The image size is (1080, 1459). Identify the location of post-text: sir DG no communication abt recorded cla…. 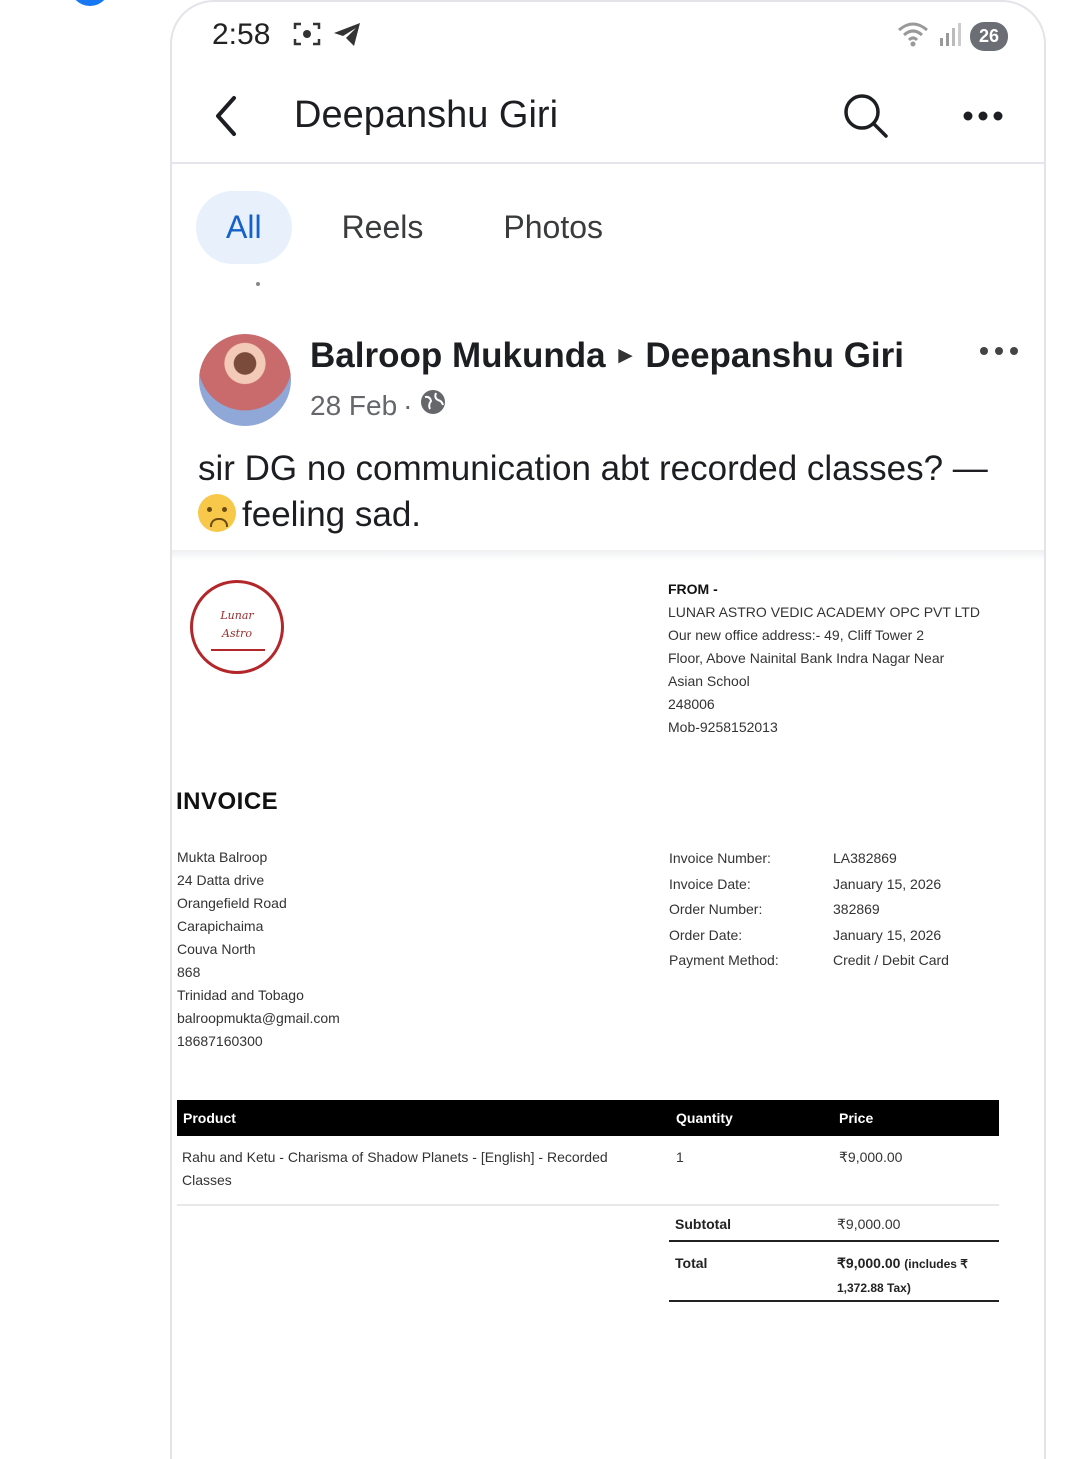
(613, 492).